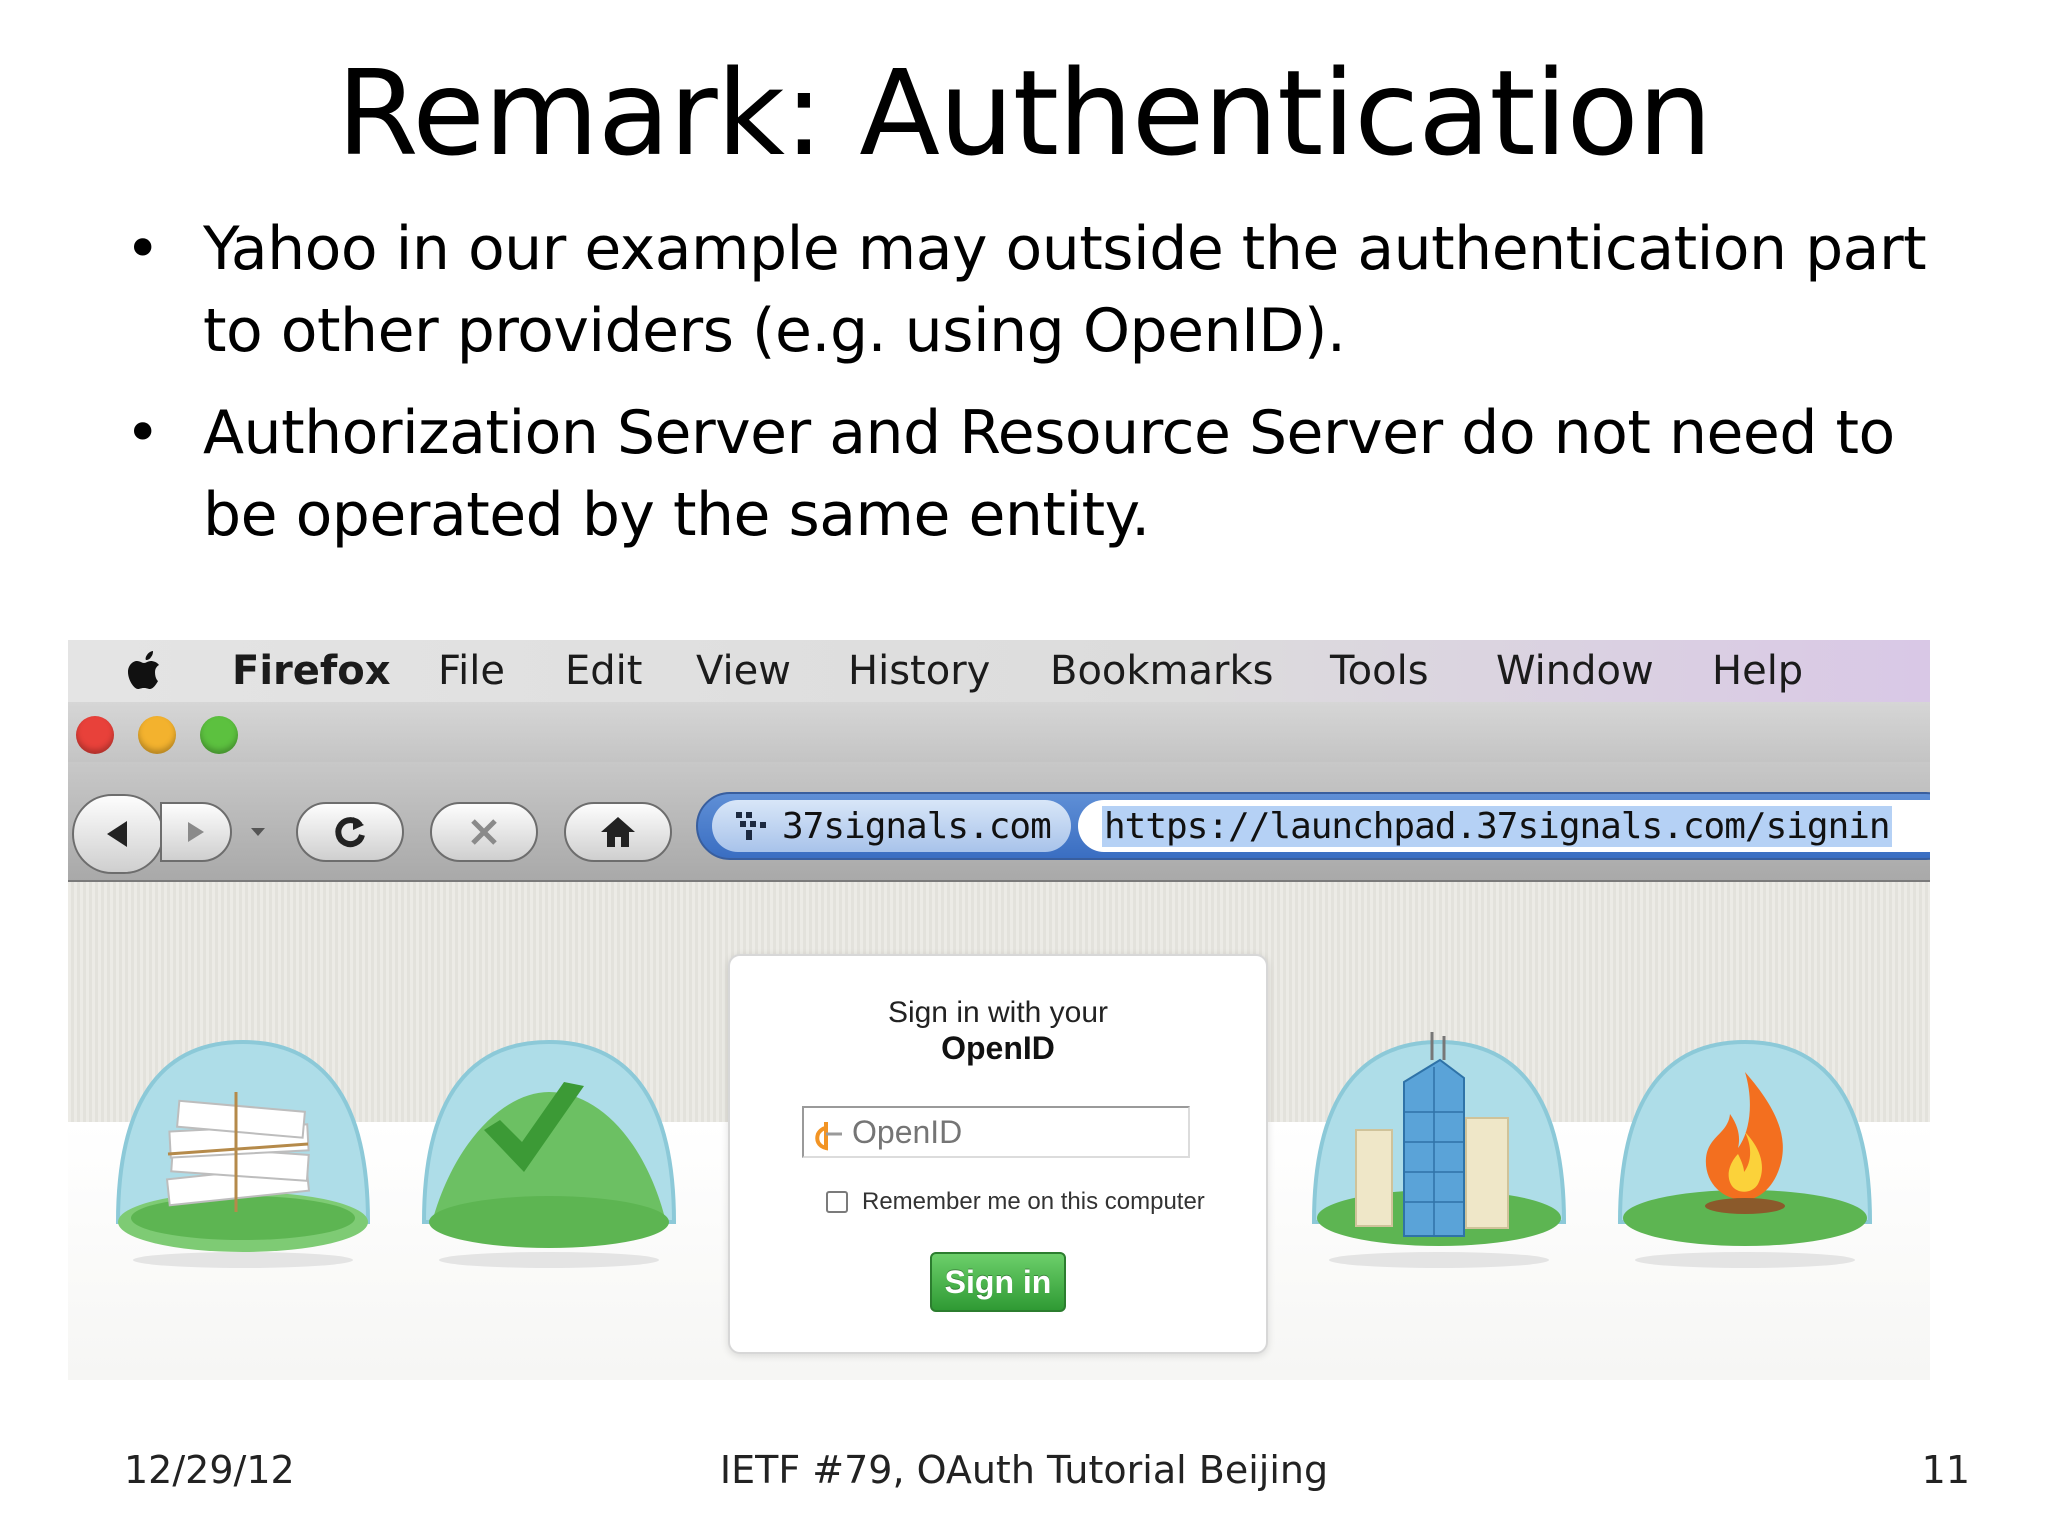 This screenshot has height=1536, width=2048. I want to click on menu-view: View, so click(743, 671).